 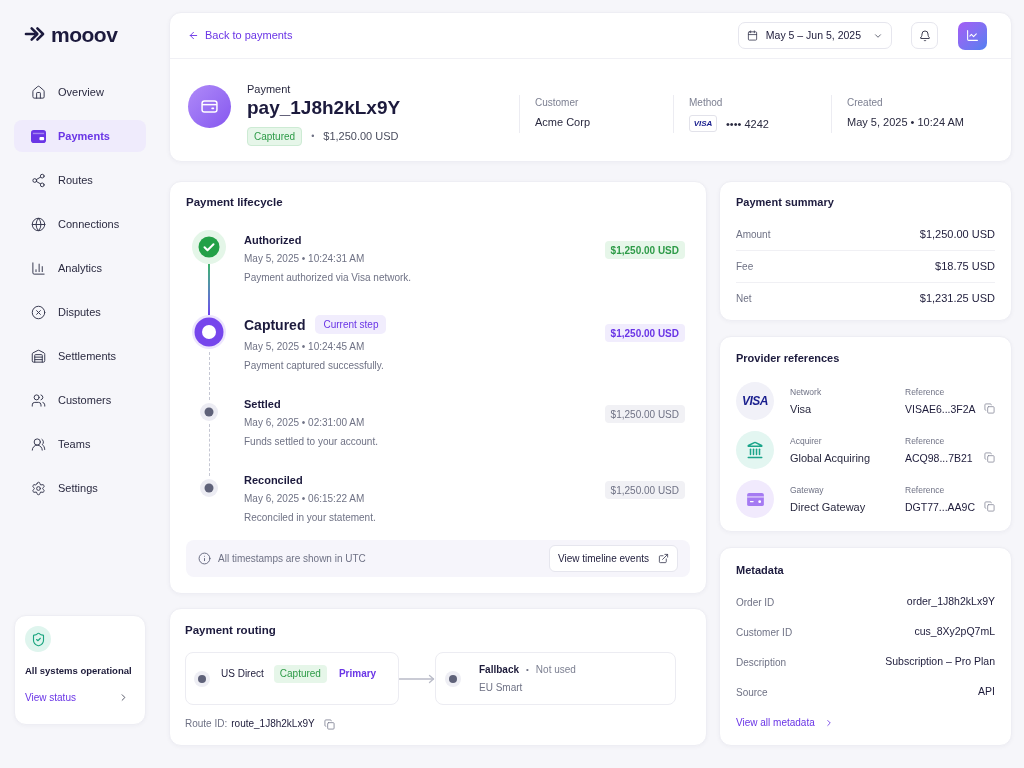 I want to click on nav-item: Routes, so click(x=80, y=180).